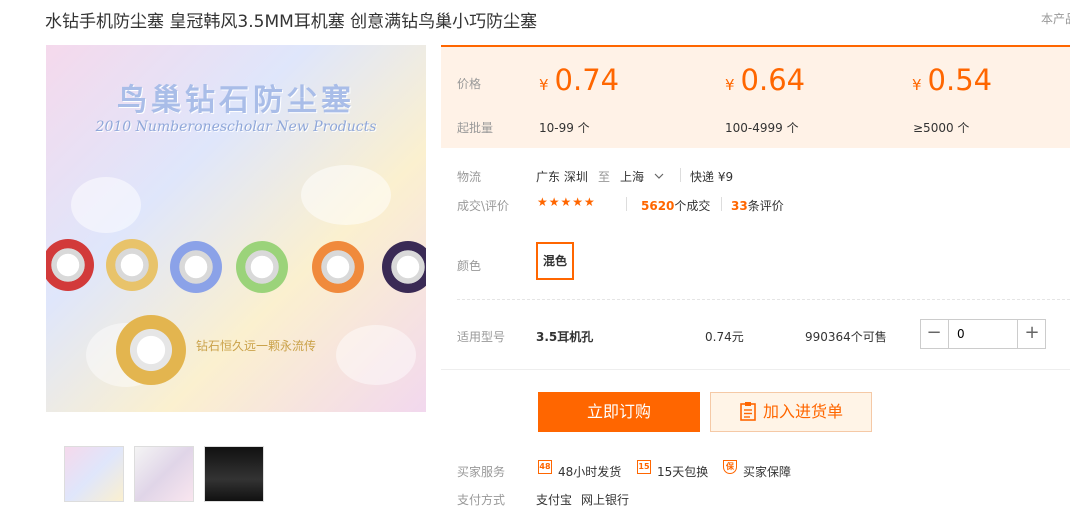 The width and height of the screenshot is (1070, 516). I want to click on service-15d-exchange: 15天包换, so click(682, 471).